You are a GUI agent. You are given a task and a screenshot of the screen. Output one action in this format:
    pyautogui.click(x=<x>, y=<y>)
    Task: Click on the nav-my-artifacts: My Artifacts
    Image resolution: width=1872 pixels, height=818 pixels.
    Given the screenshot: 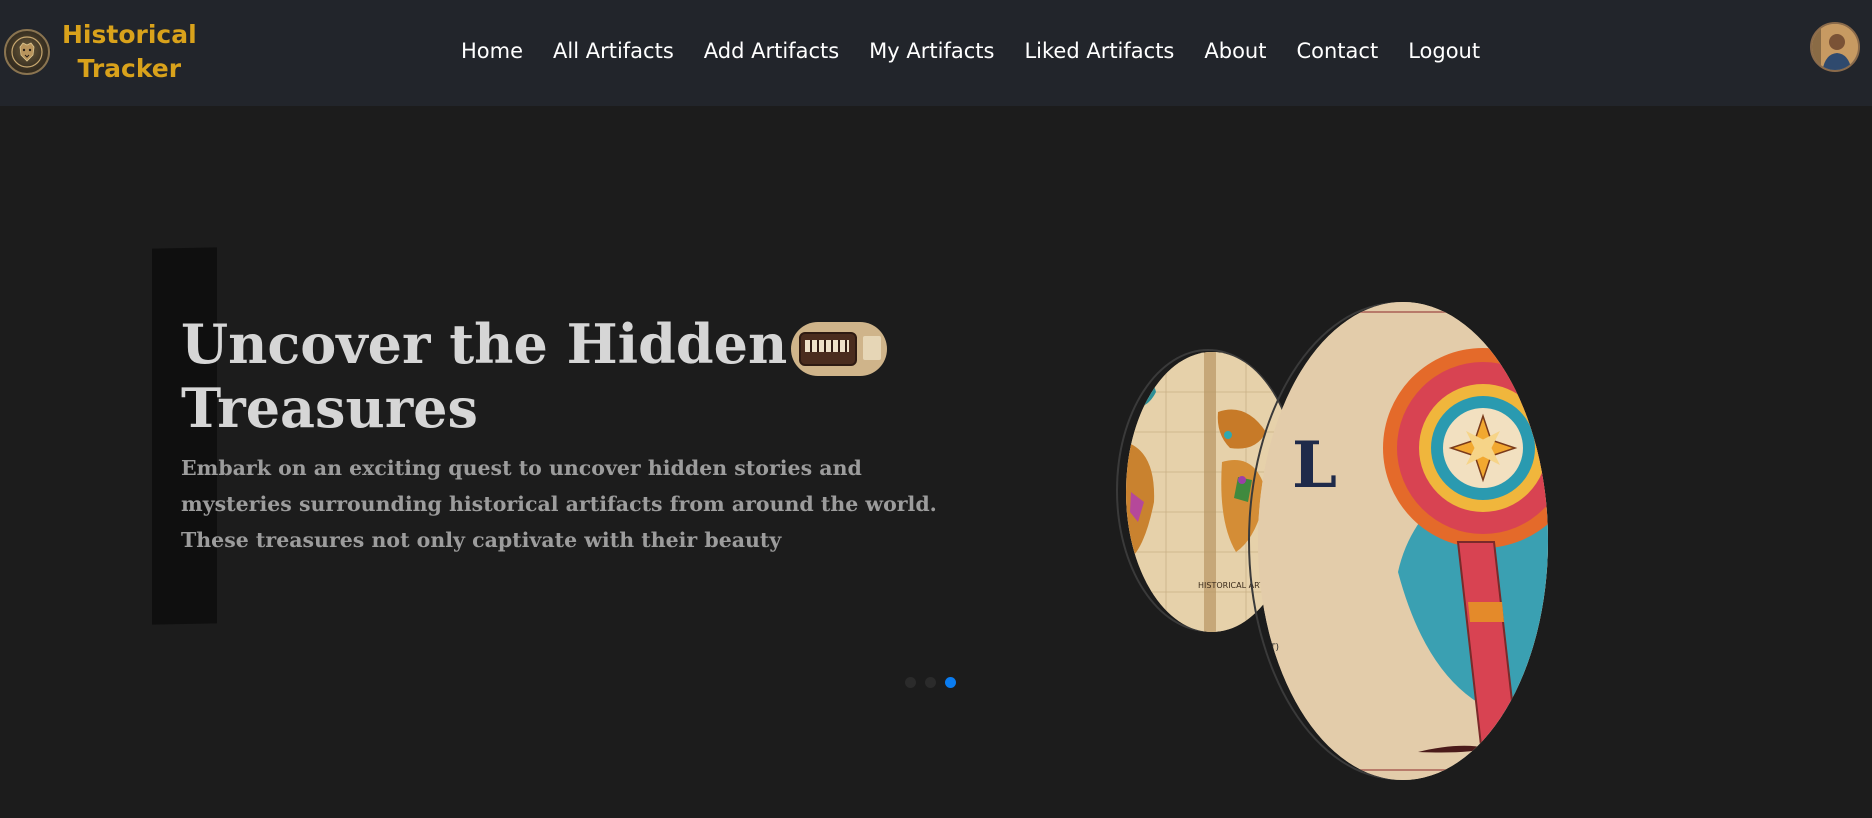 What is the action you would take?
    pyautogui.click(x=931, y=51)
    